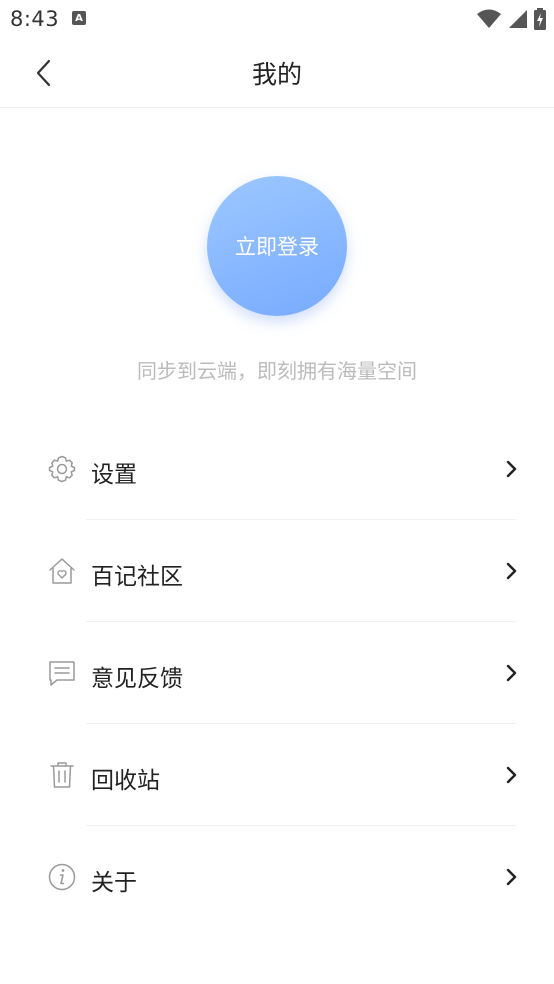 The width and height of the screenshot is (554, 984). What do you see at coordinates (62, 775) in the screenshot?
I see `trash-icon` at bounding box center [62, 775].